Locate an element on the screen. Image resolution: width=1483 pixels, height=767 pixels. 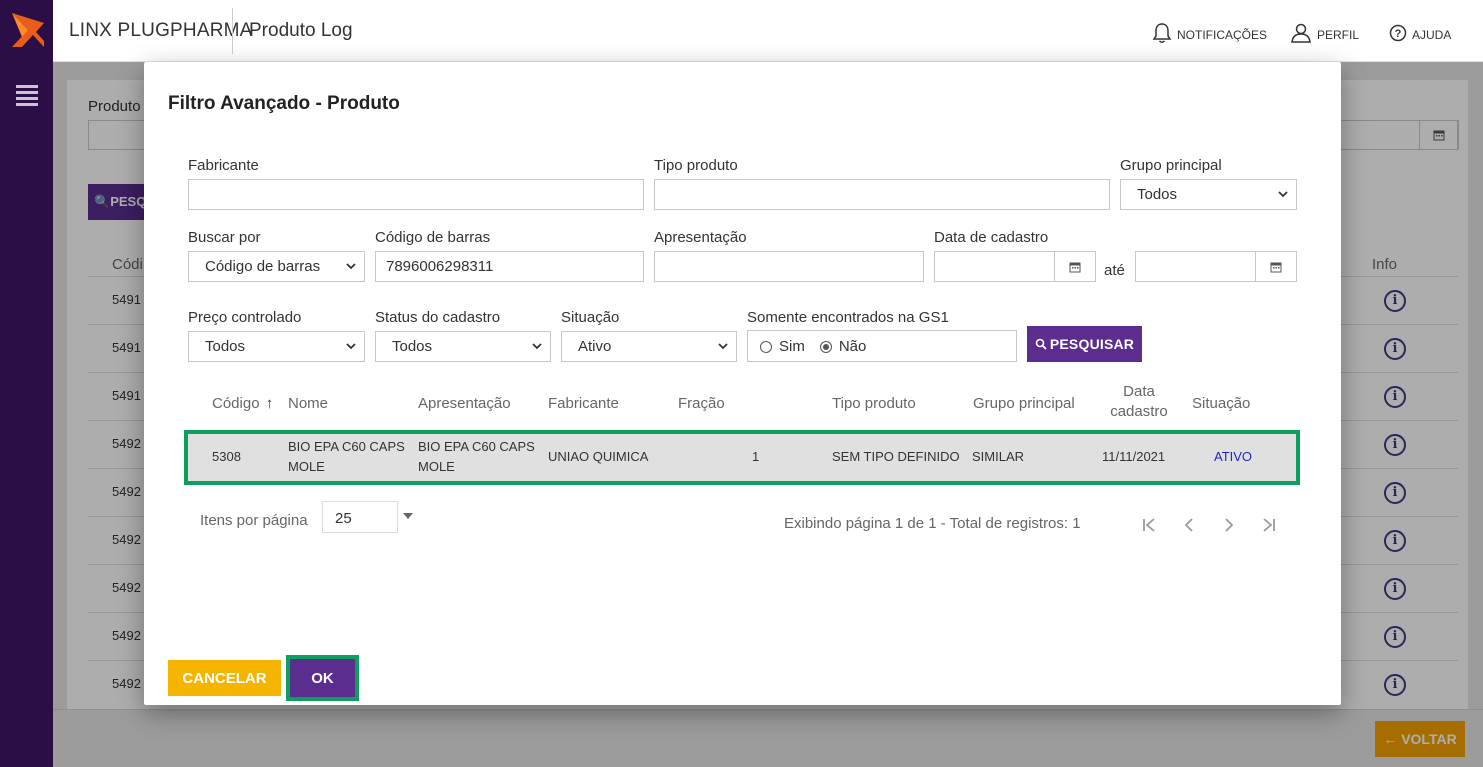
sidebar is located at coordinates (26, 383).